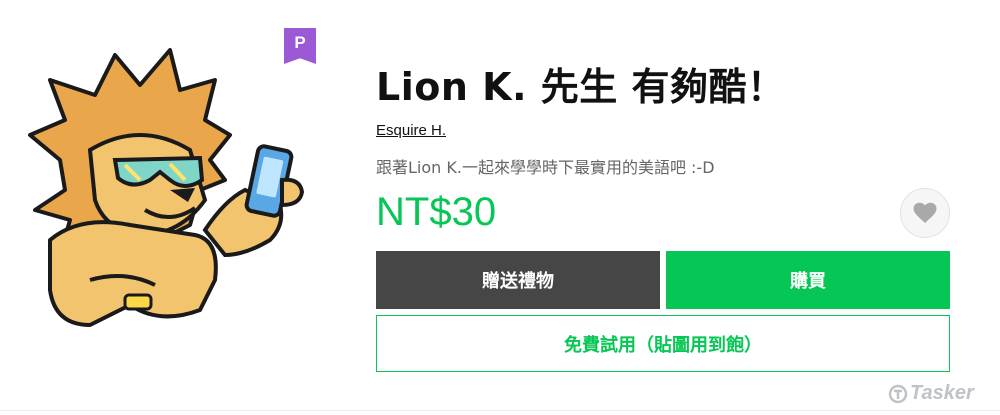  What do you see at coordinates (411, 130) in the screenshot?
I see `author-link: Esquire H.` at bounding box center [411, 130].